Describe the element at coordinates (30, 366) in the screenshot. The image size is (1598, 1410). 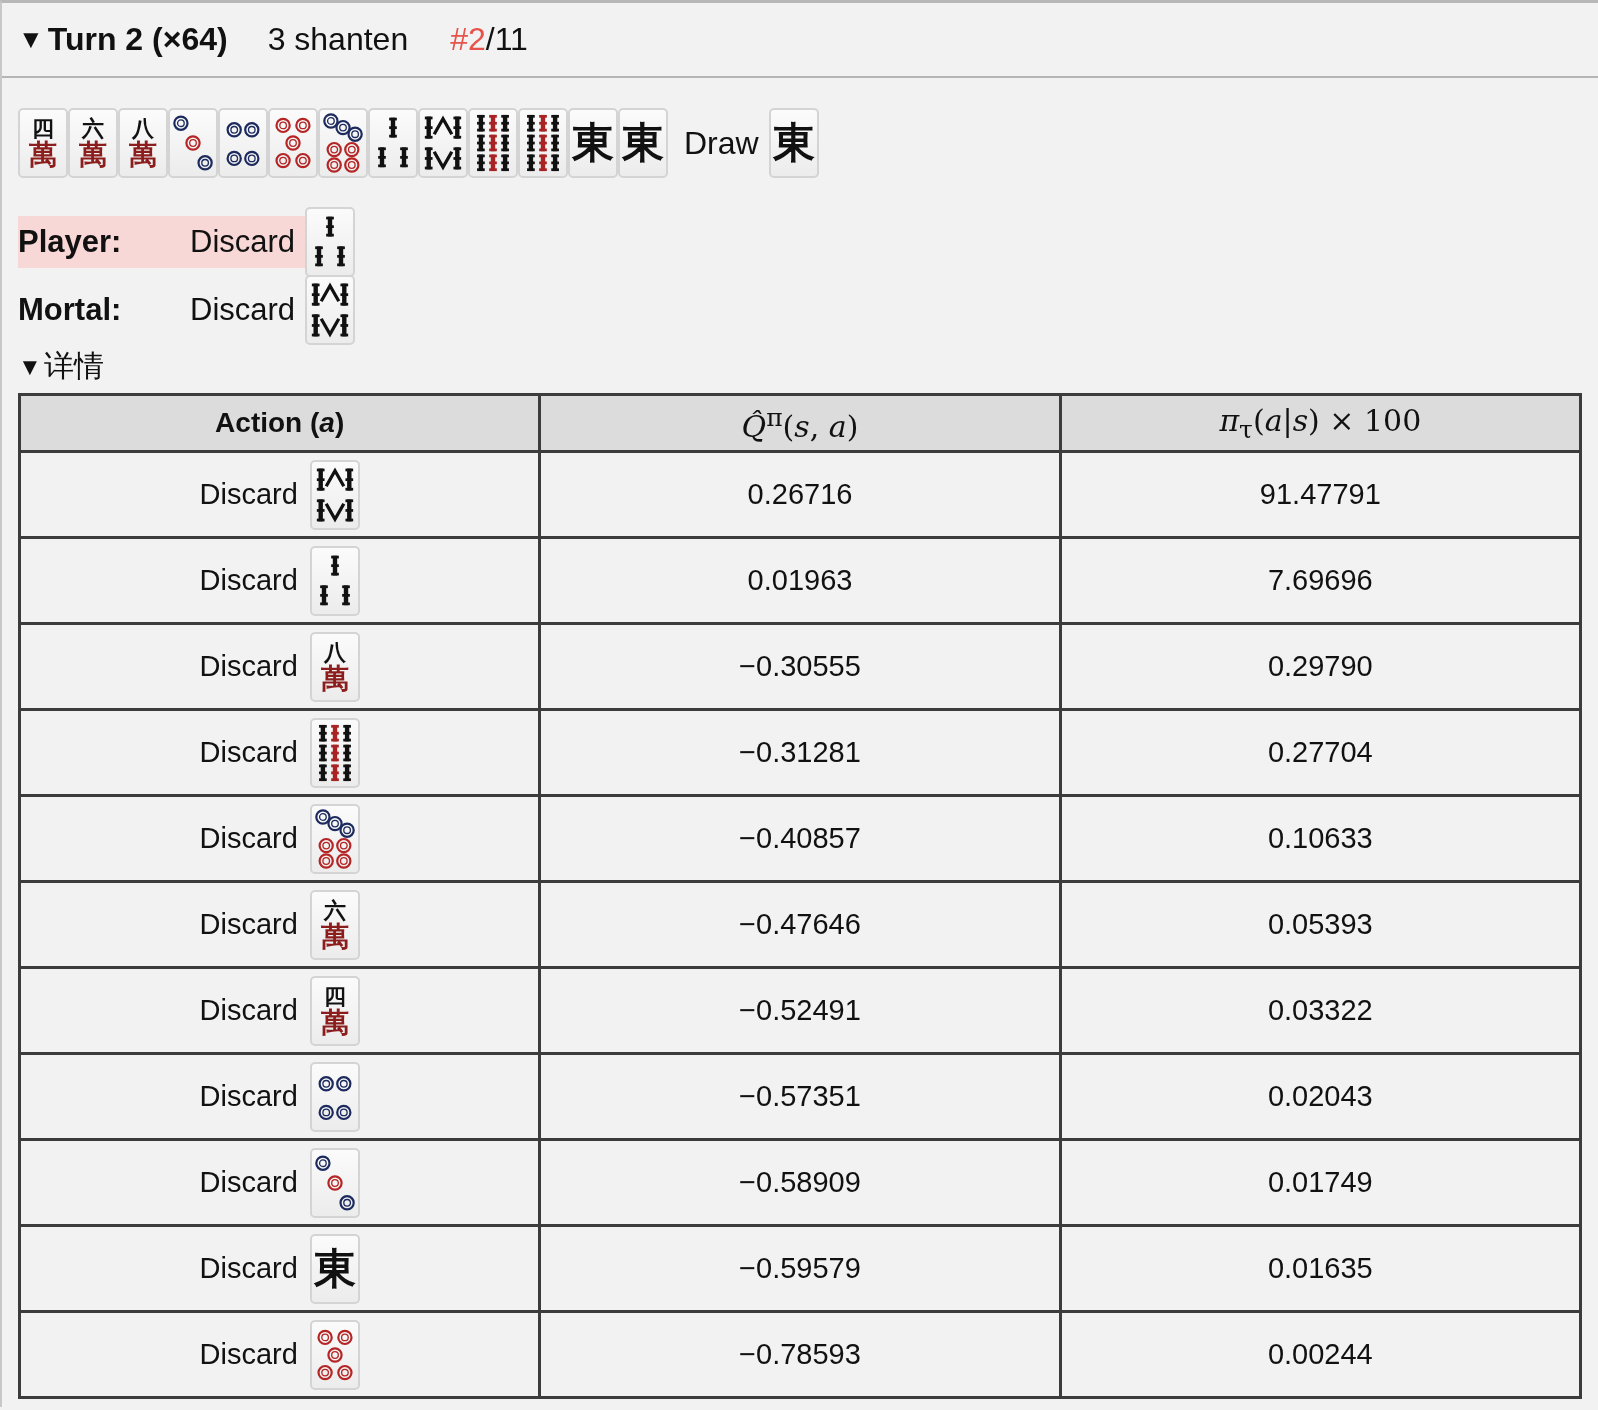
I see `details-toggle: ▼` at that location.